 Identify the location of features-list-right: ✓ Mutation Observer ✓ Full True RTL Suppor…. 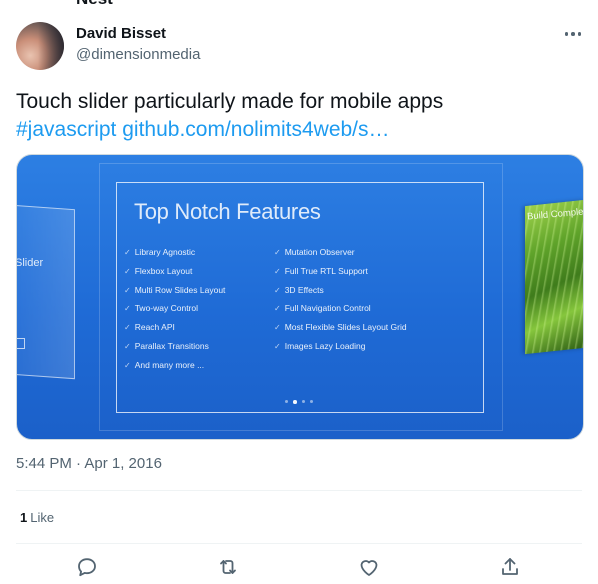
(340, 303).